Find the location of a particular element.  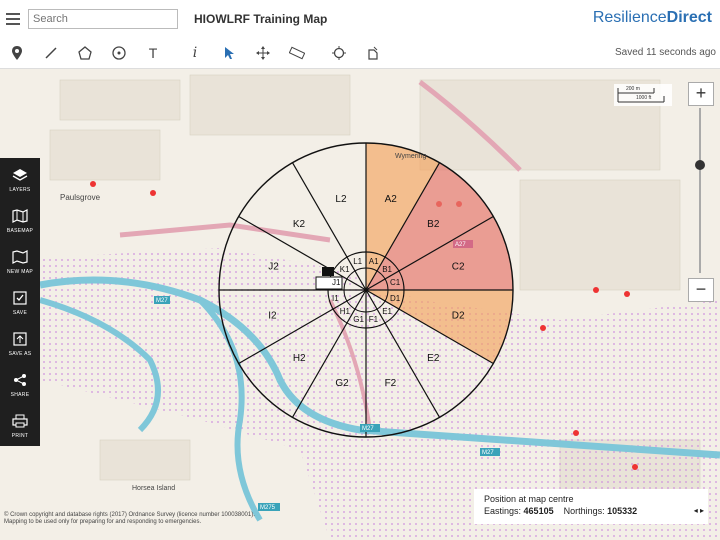

sector-label-inner: A1 is located at coordinates (374, 261).